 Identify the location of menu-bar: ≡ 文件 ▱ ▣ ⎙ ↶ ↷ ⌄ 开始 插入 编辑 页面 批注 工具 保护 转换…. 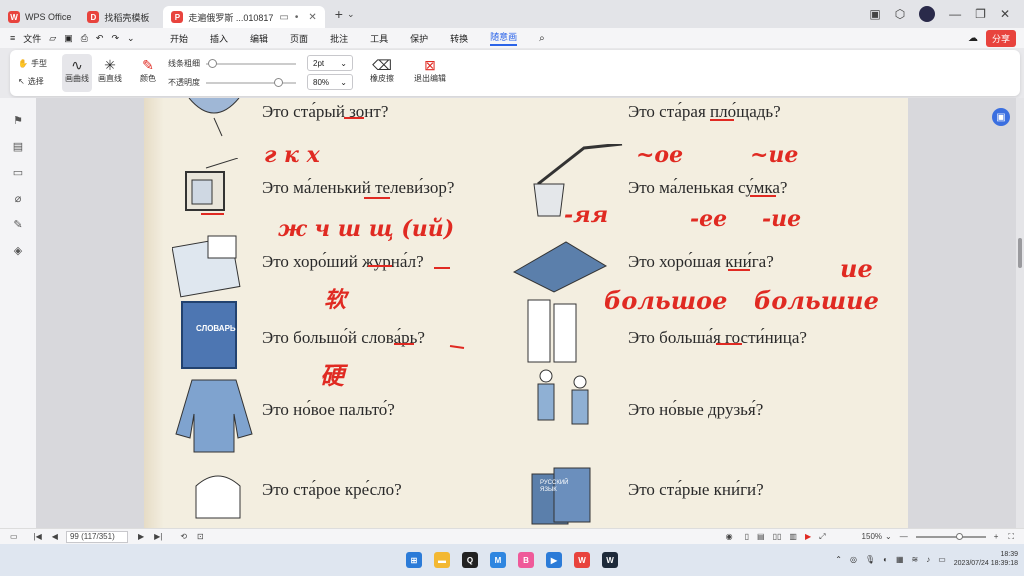
(512, 38).